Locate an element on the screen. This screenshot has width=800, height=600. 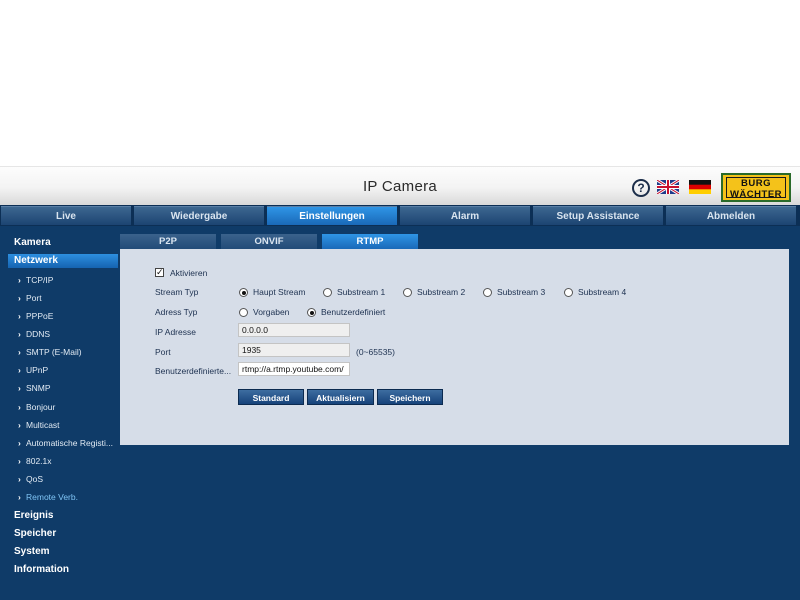
sidebar-cat-system: System is located at coordinates (32, 551).